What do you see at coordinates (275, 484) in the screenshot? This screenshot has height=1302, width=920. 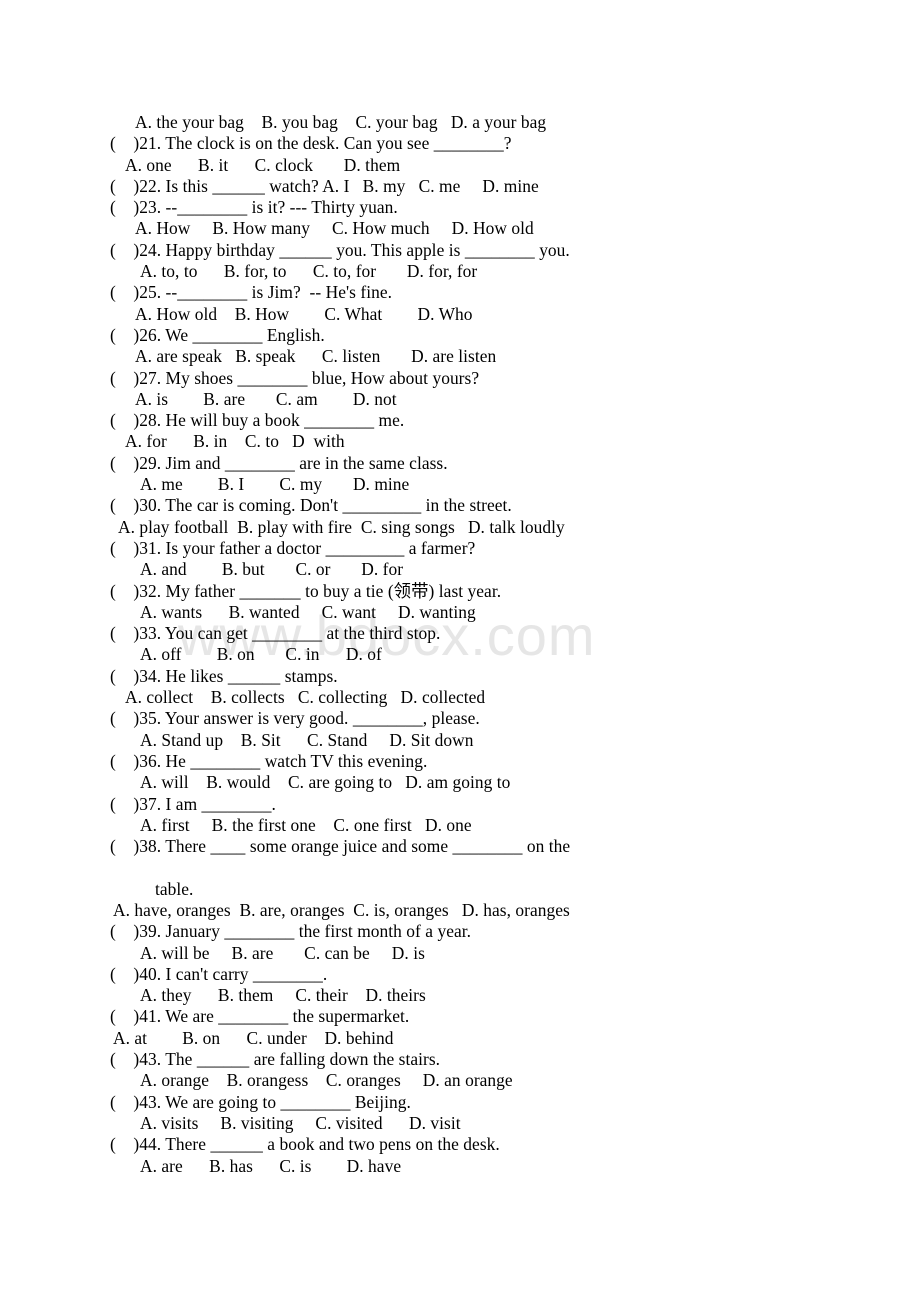 I see `worksheet-line: A. me B. I C. my D. mine` at bounding box center [275, 484].